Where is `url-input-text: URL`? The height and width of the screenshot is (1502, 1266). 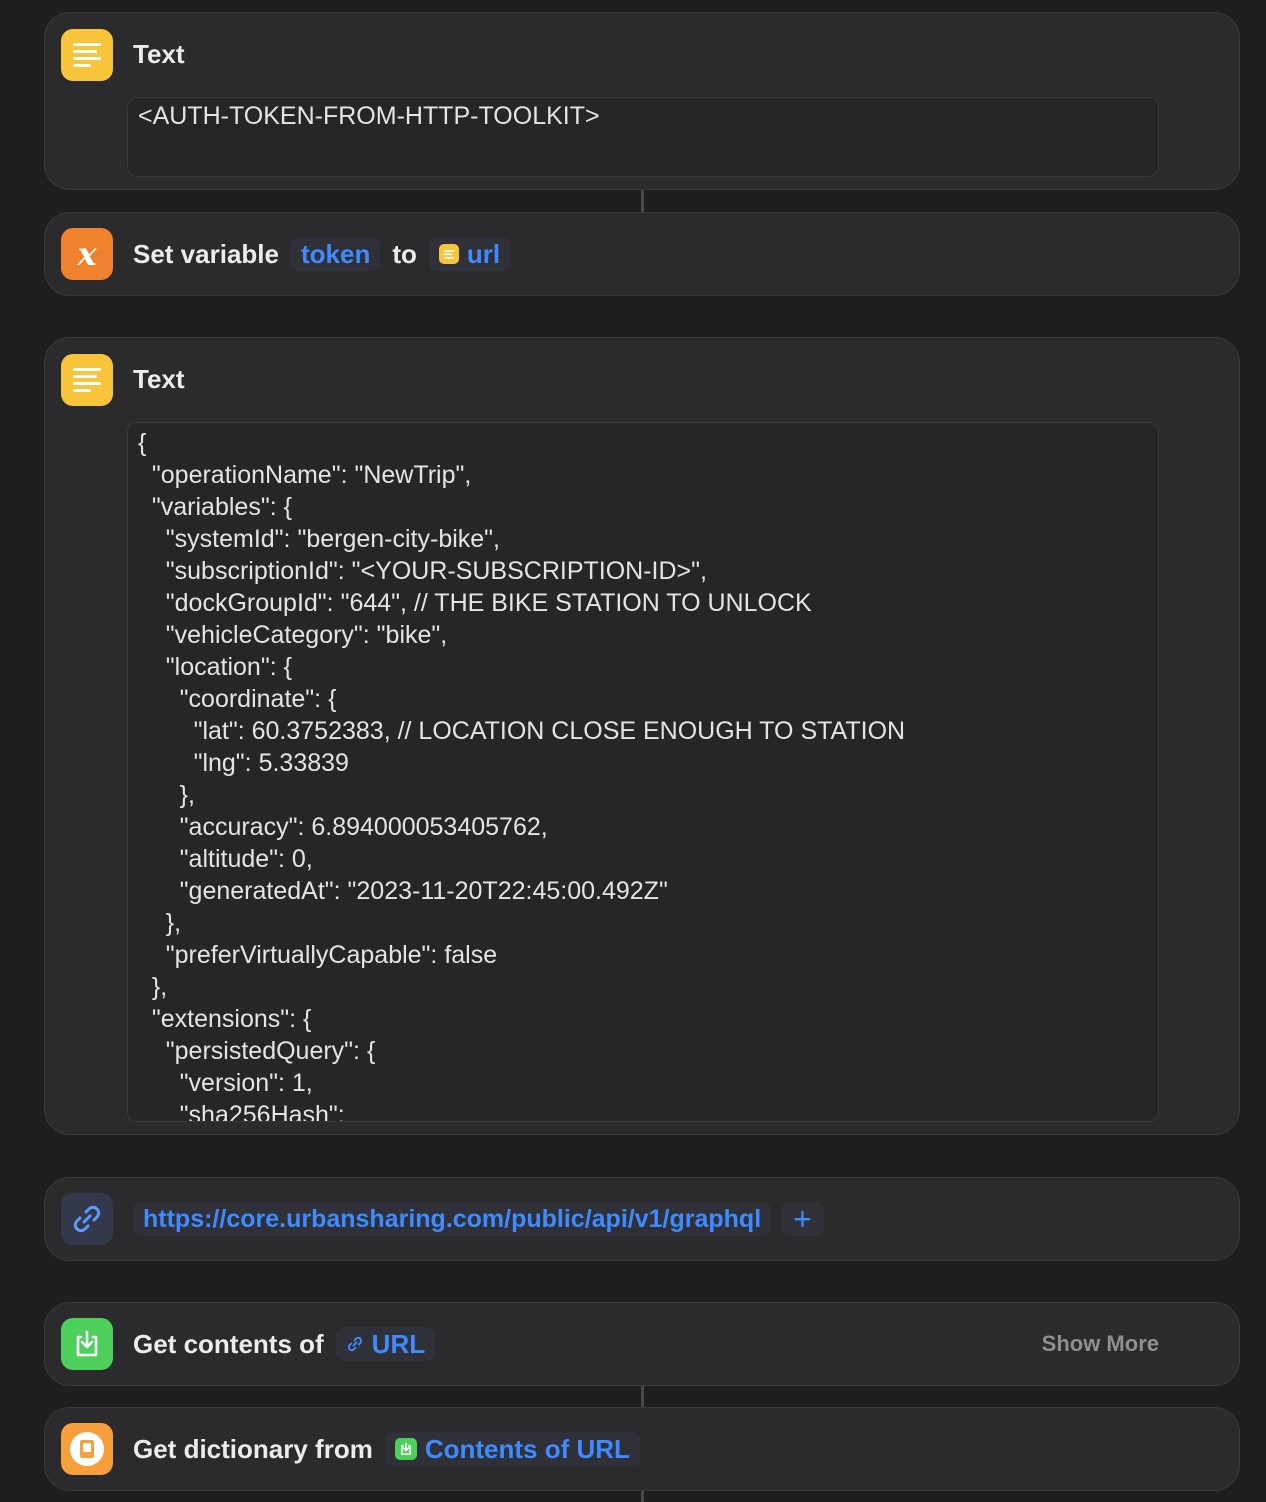 url-input-text: URL is located at coordinates (398, 1343).